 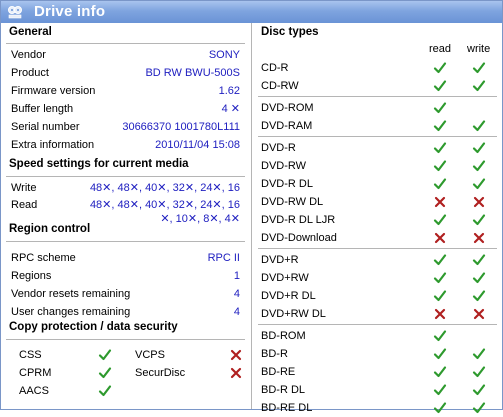 I want to click on dvd-r-dl-label: DVD-R DL, so click(x=287, y=184).